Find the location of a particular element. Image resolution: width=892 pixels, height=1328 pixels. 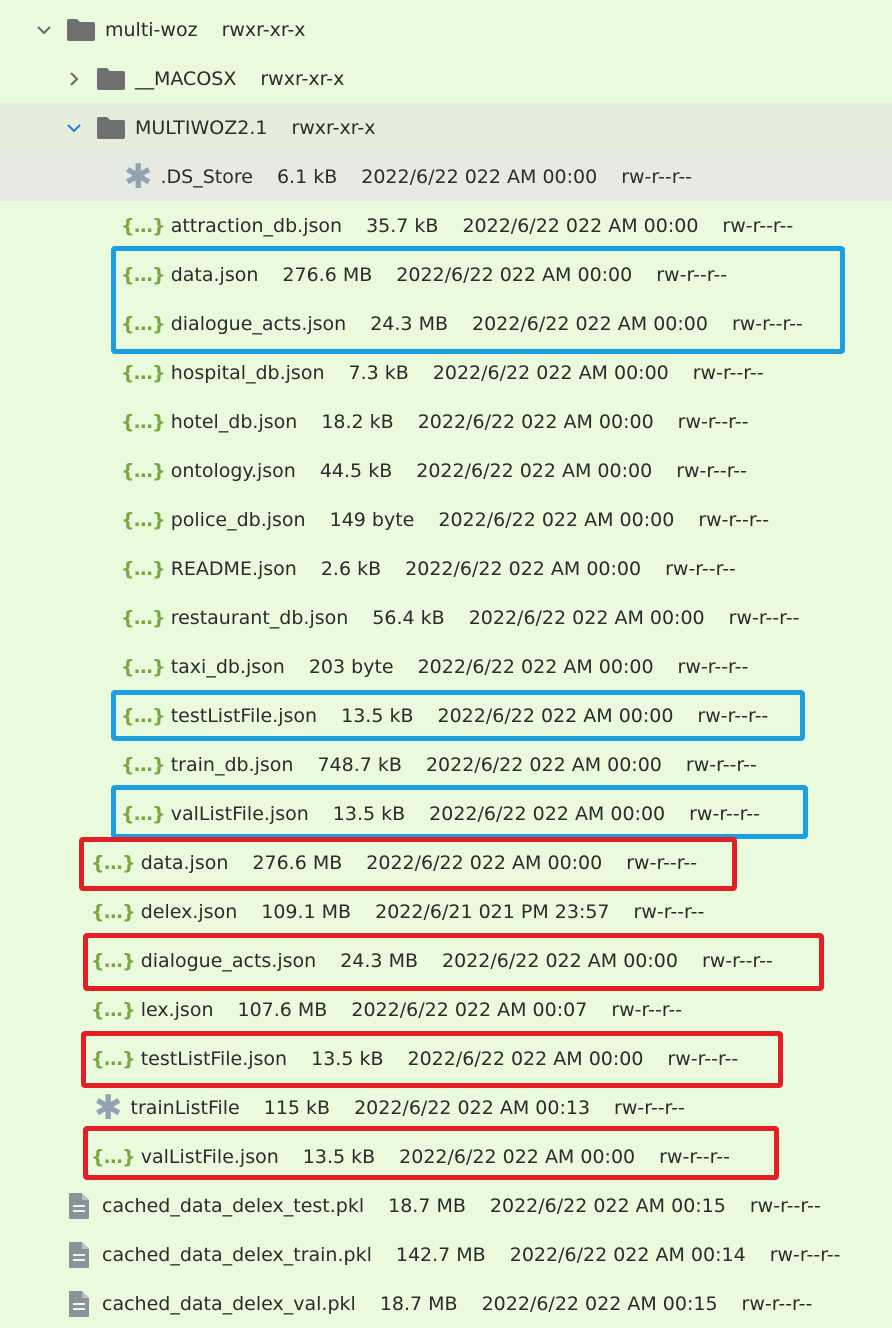

tree-row-name: hotel_db.json is located at coordinates (234, 421).